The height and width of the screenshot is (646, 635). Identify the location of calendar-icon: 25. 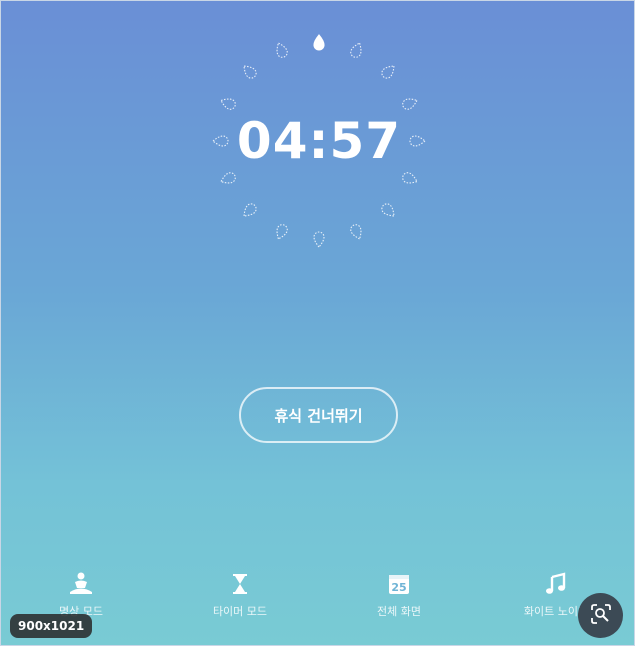
(399, 586).